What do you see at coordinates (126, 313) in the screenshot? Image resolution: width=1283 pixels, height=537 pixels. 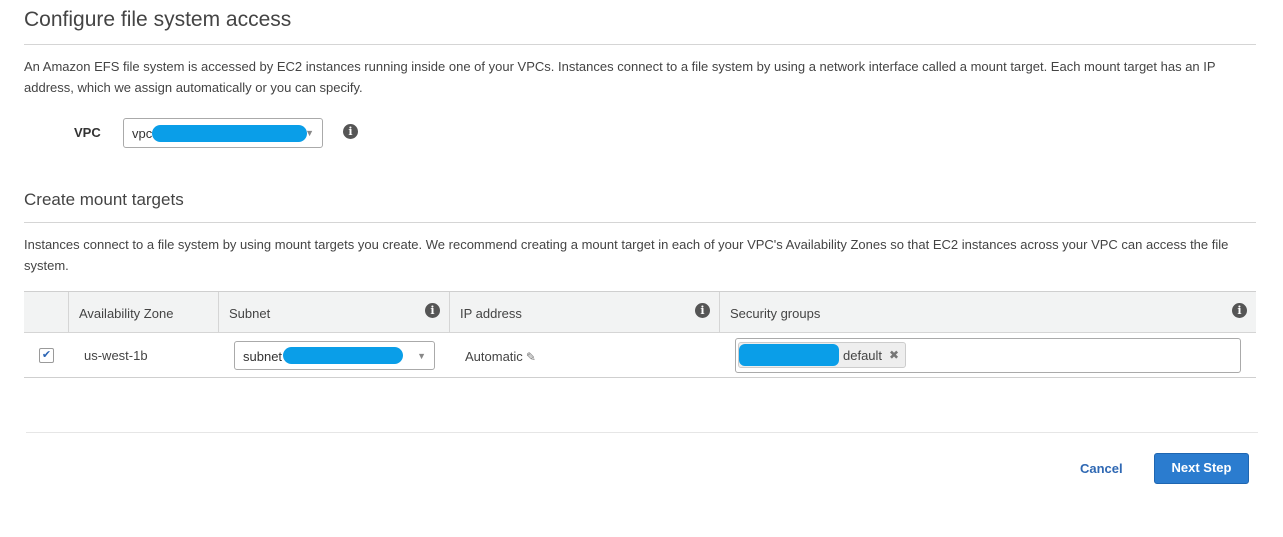 I see `column-label: Availability Zone` at bounding box center [126, 313].